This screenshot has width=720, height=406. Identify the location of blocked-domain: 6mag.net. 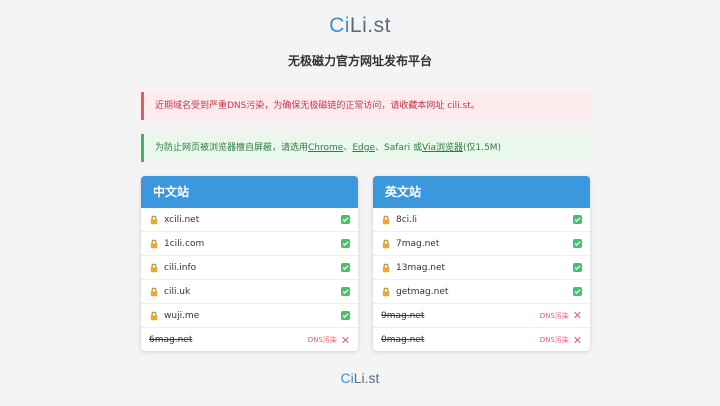
(171, 340).